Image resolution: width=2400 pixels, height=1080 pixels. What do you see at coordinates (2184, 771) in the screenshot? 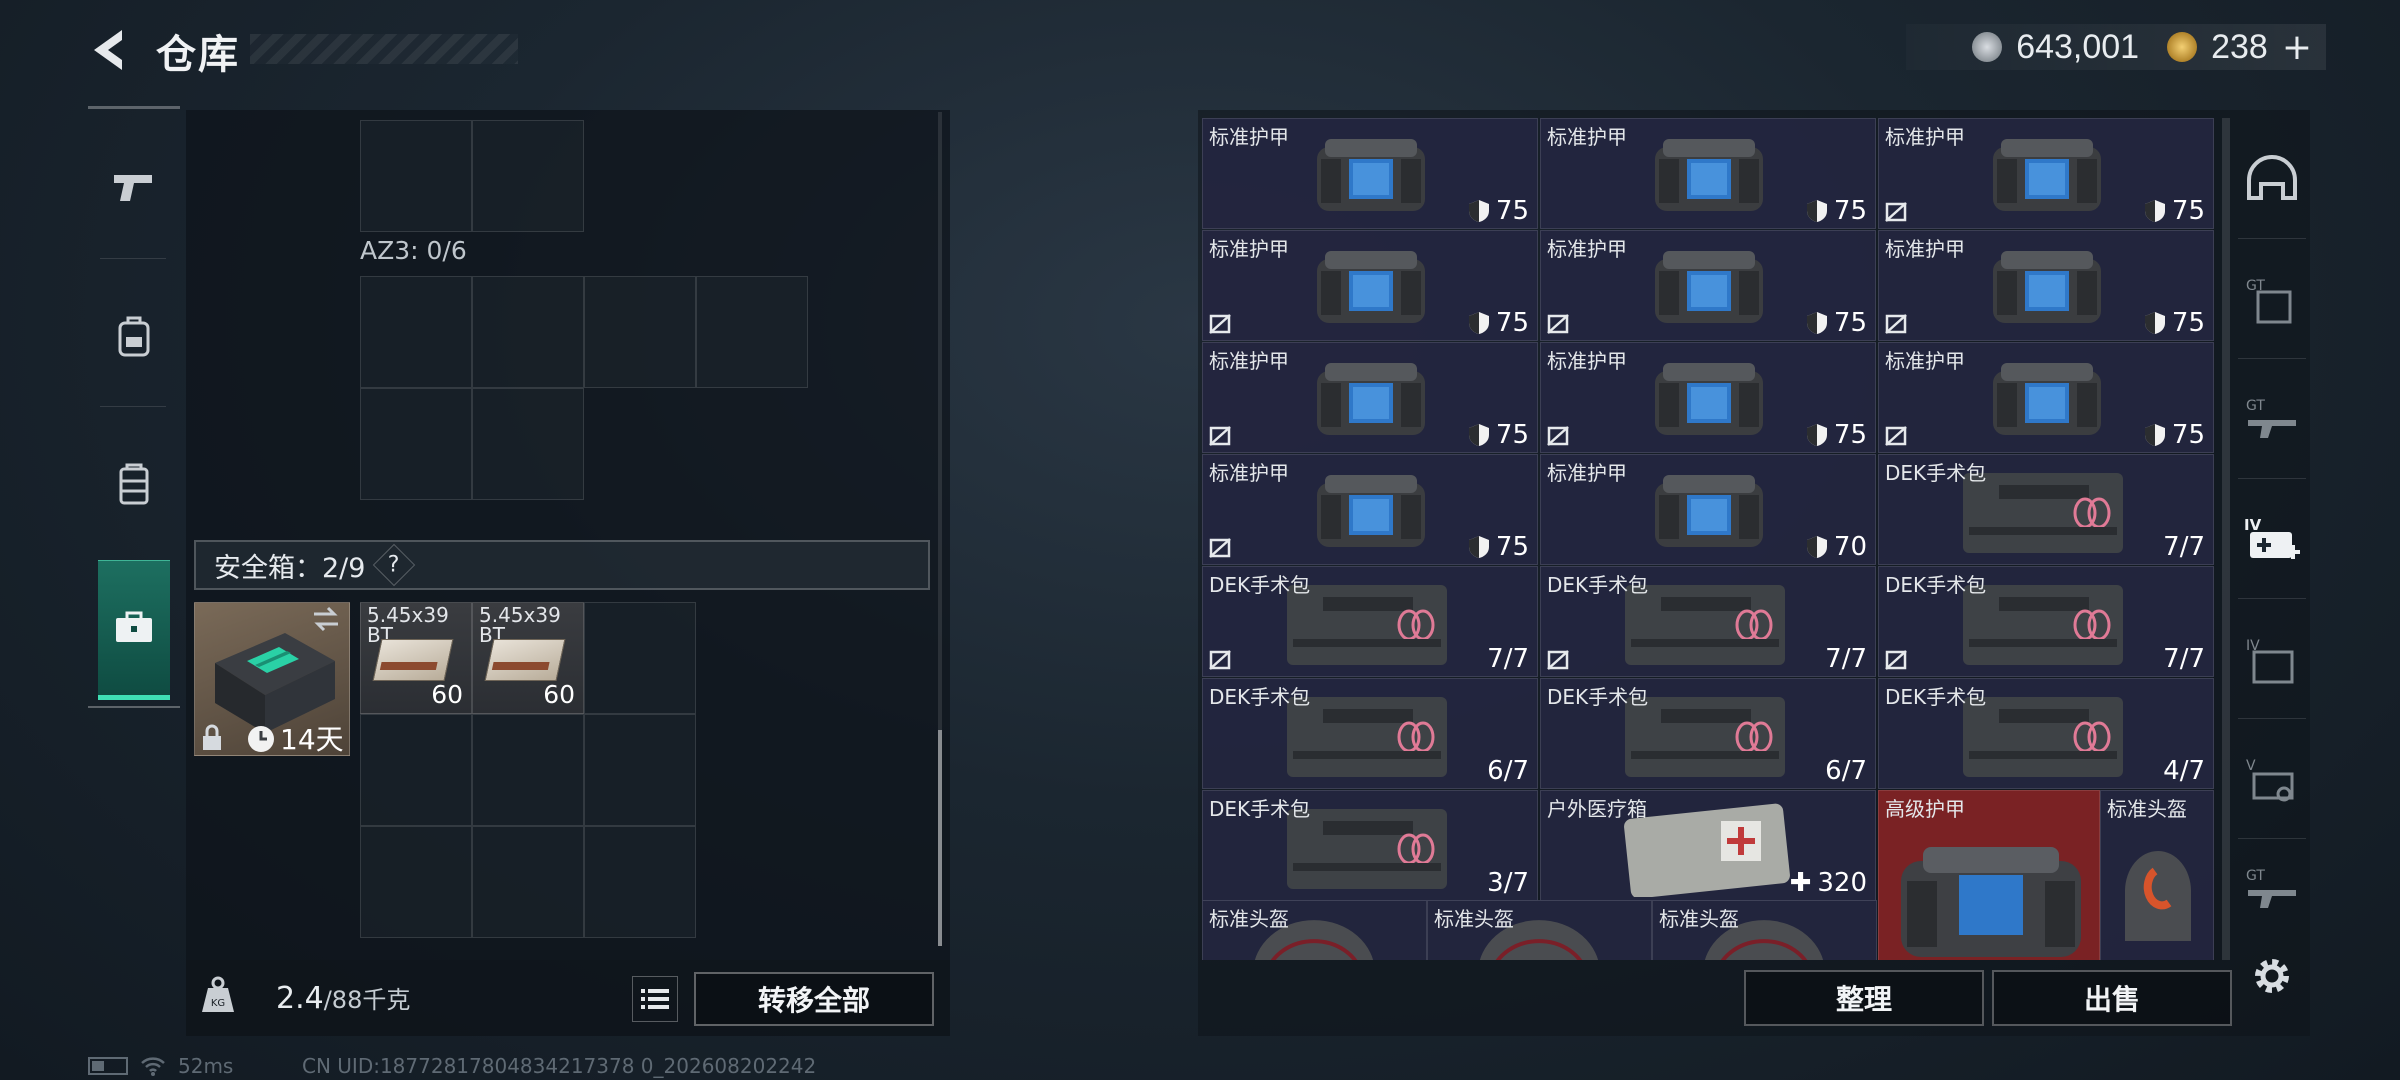
I see `uses-value: 4/7` at bounding box center [2184, 771].